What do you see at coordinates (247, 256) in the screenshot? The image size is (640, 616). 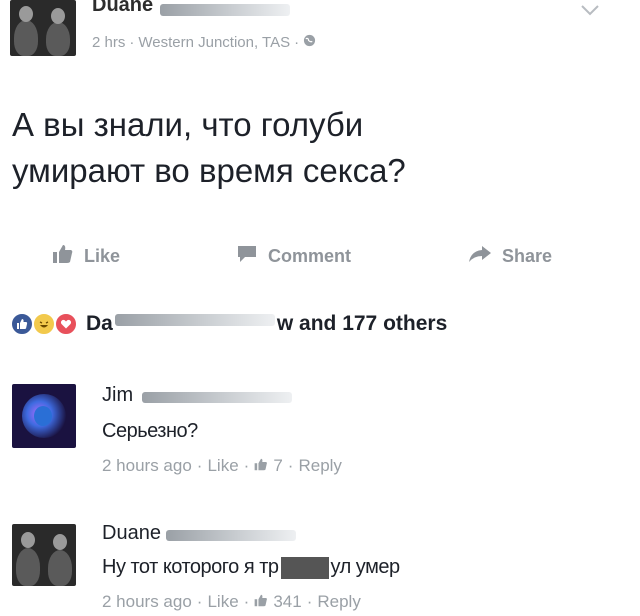 I see `comment-icon` at bounding box center [247, 256].